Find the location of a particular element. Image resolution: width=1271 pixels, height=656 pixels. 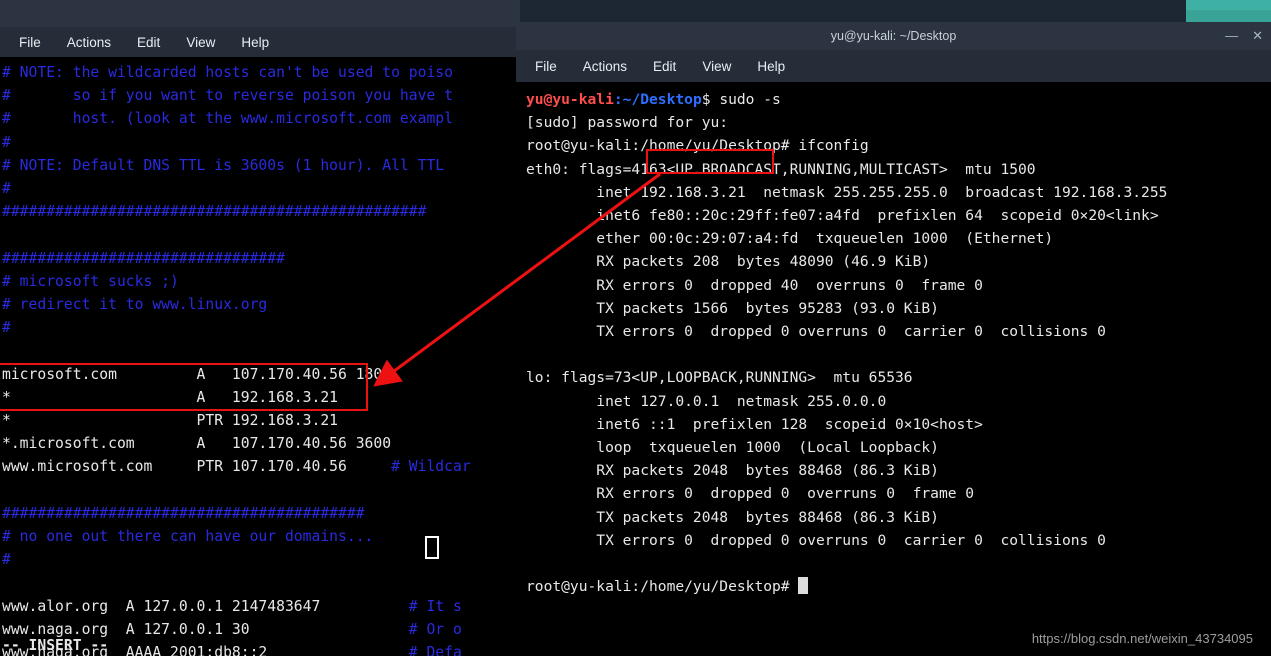

desktop-accent-teal-top is located at coordinates (1228, 5).